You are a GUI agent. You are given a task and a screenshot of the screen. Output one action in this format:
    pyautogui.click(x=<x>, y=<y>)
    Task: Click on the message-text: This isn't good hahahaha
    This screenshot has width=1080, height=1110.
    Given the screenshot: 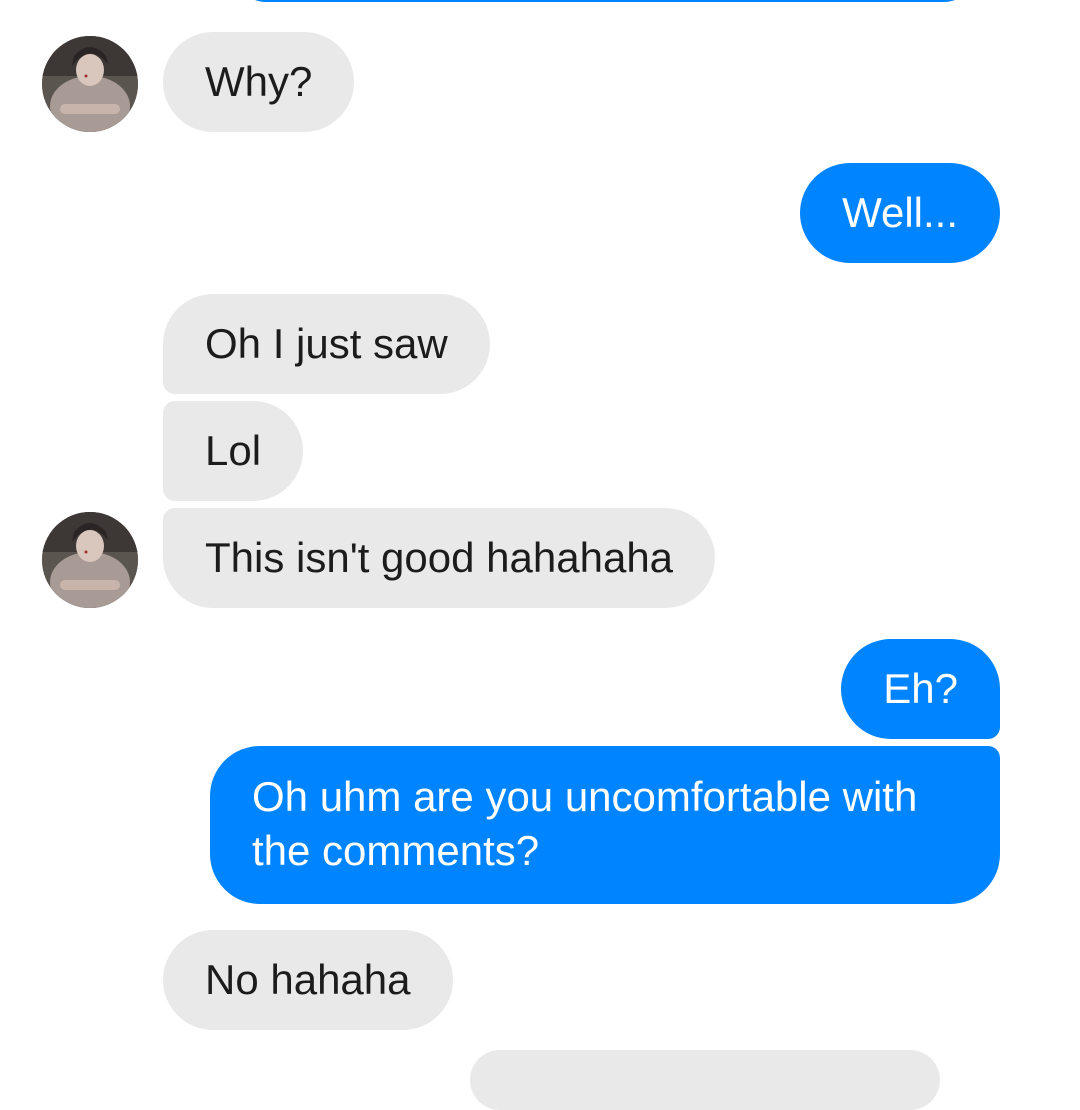 What is the action you would take?
    pyautogui.click(x=439, y=557)
    